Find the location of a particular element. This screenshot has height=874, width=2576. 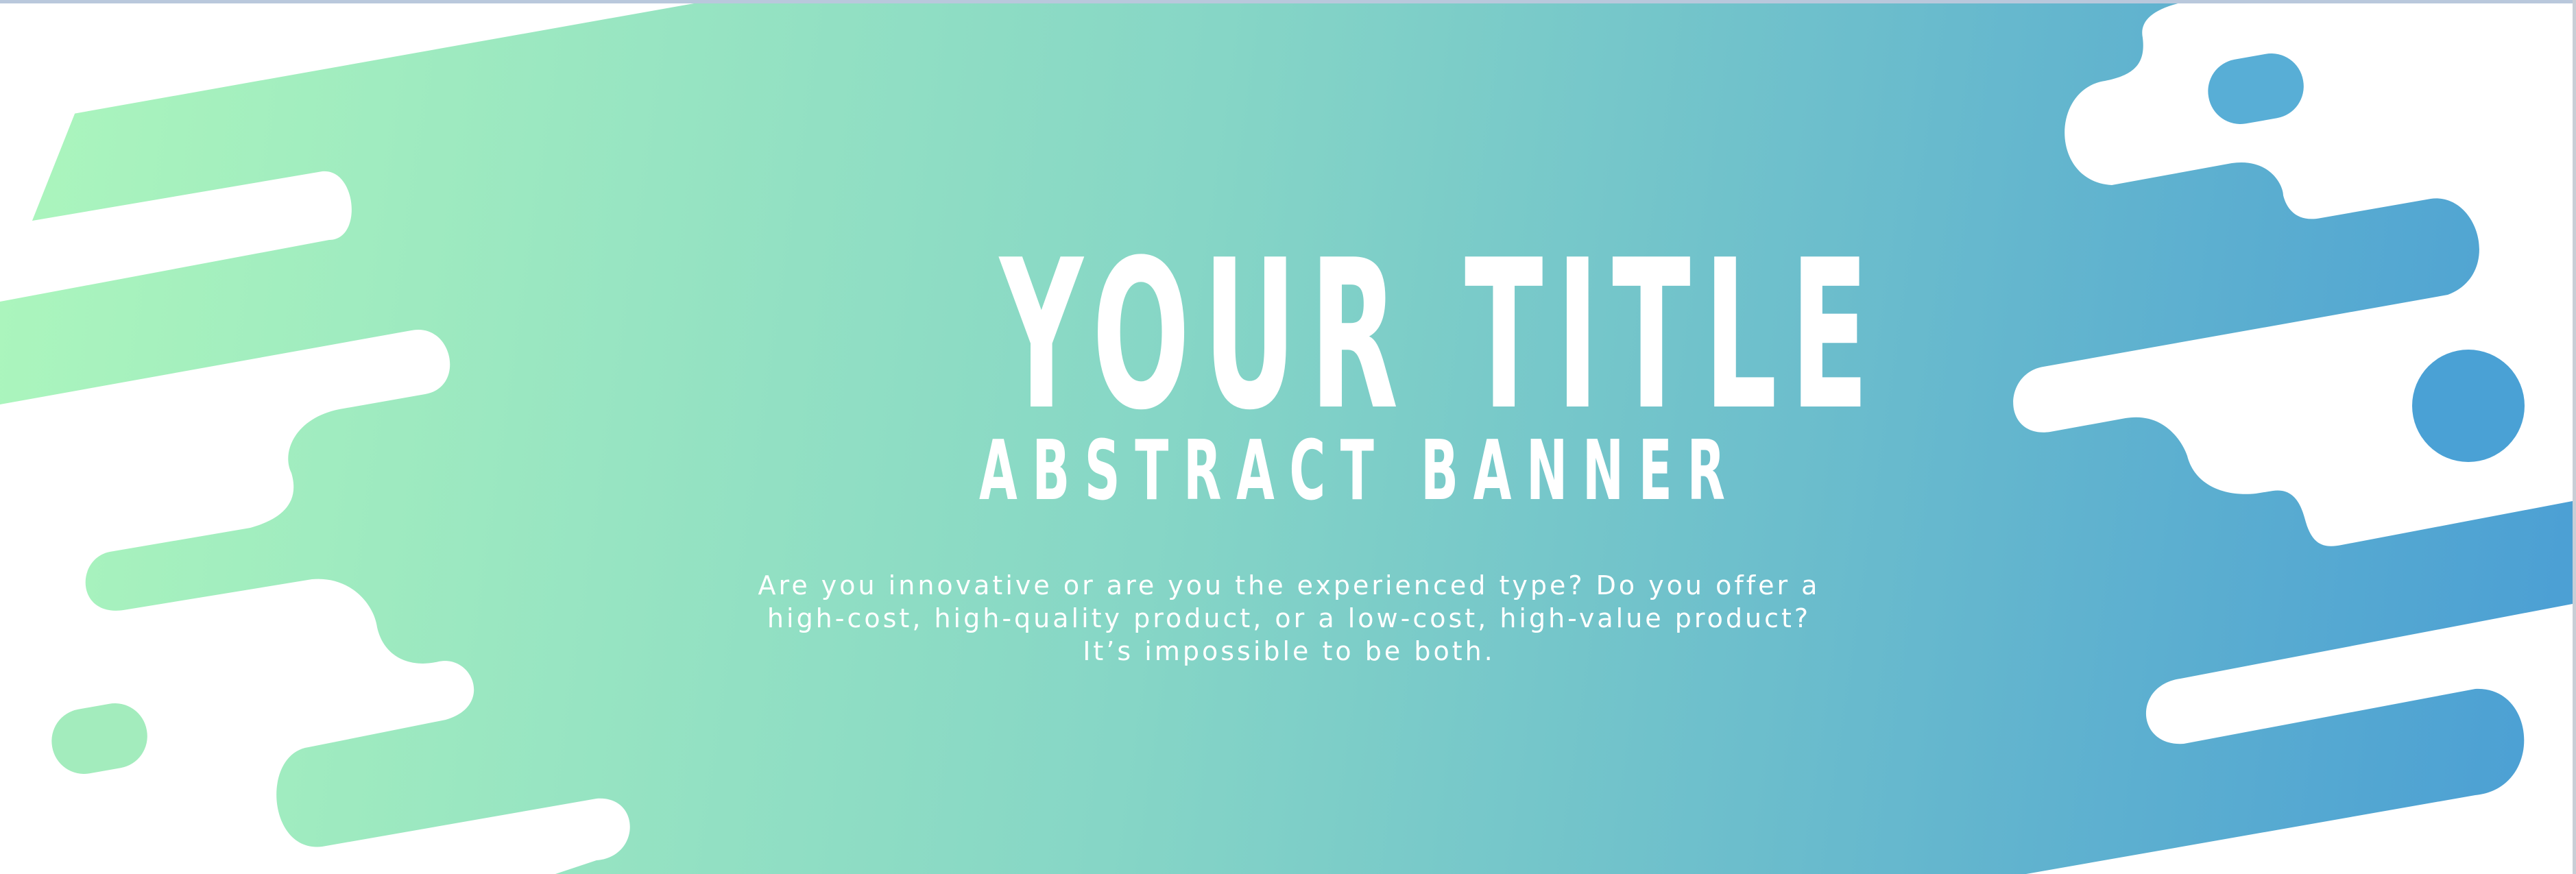

banner-subtitle: ABSTRACT BANNER is located at coordinates (1360, 471).